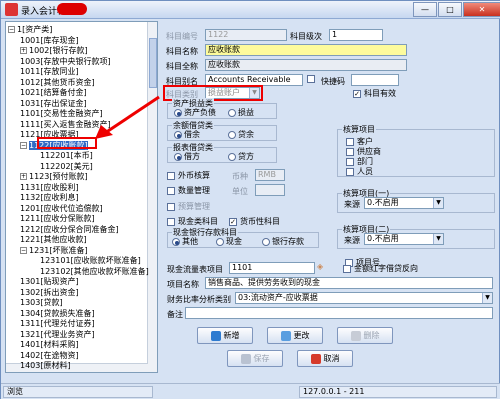 The width and height of the screenshot is (500, 399). I want to click on tree-node: 1012[其他货币资金], so click(57, 82).